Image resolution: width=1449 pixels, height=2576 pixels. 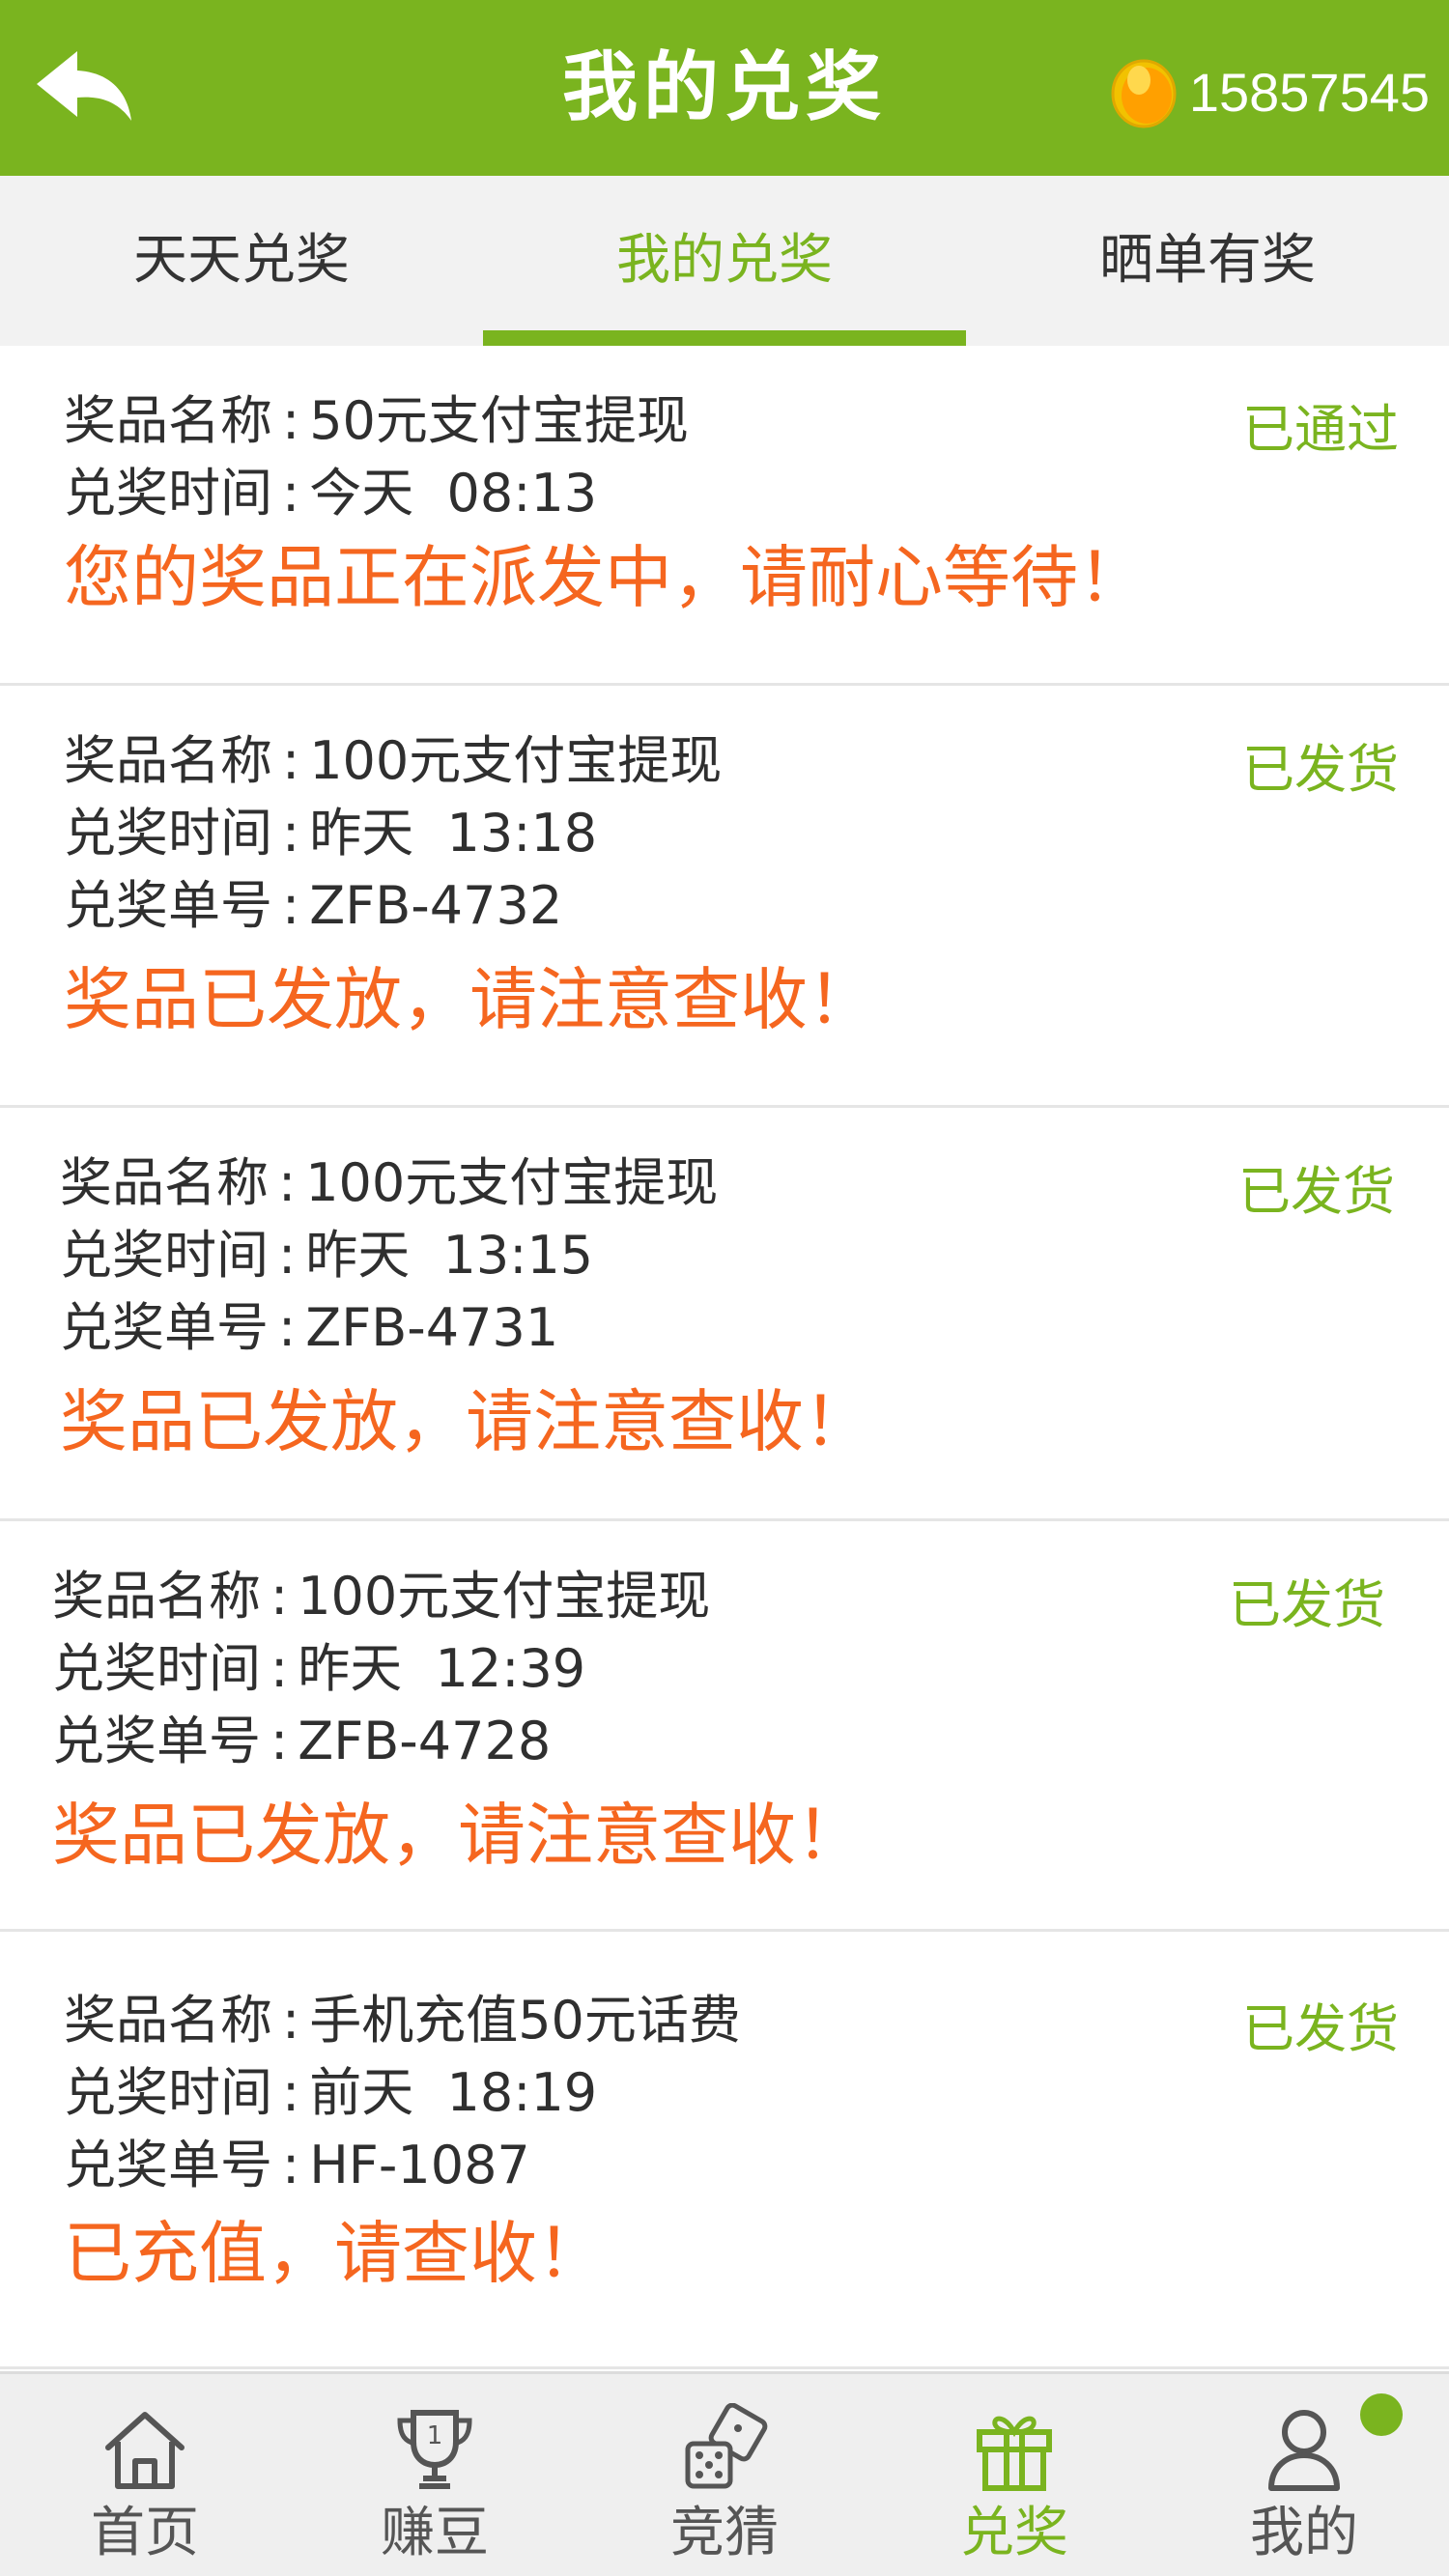 I want to click on nav-item-earn: 1 赚豆, so click(x=435, y=2475).